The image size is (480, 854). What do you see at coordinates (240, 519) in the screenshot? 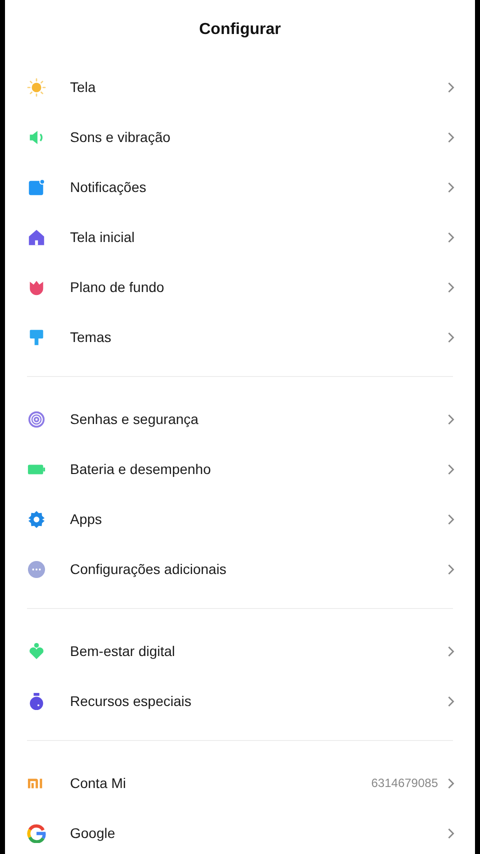
I see `settings-item: Apps` at bounding box center [240, 519].